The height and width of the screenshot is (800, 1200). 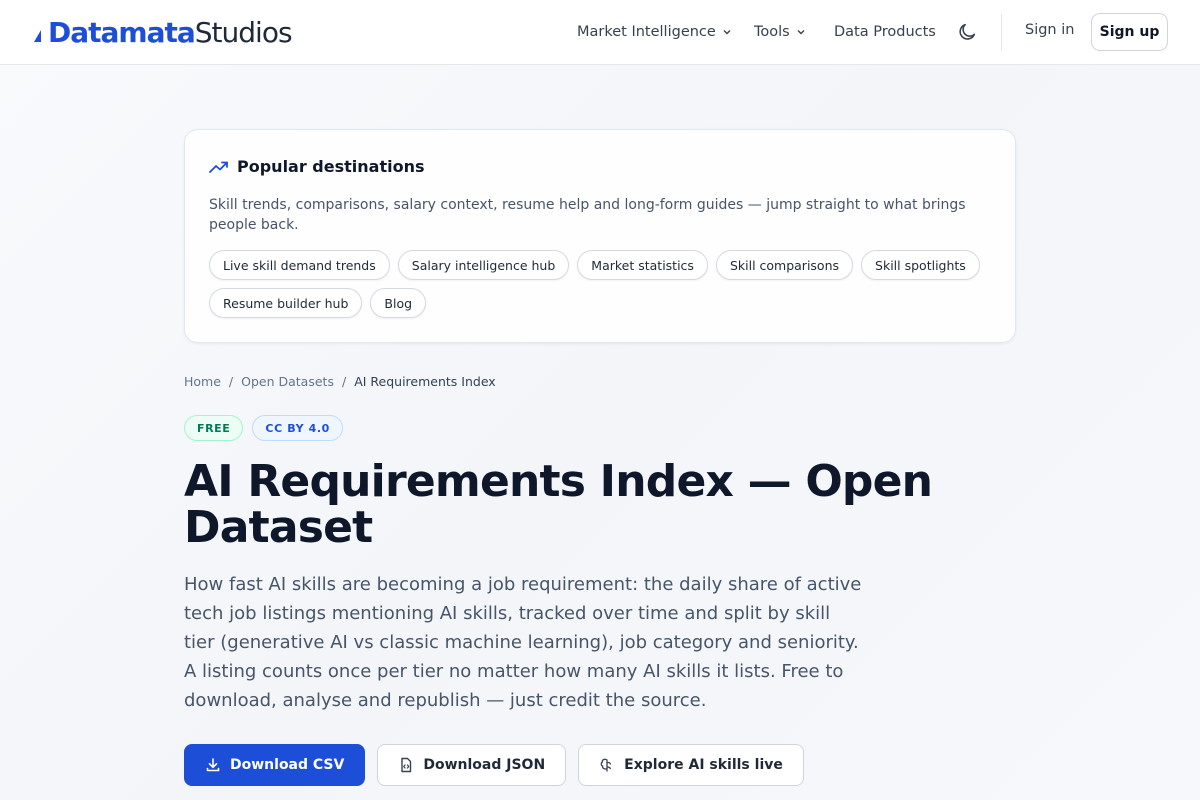 I want to click on nav-market-intelligence: Market Intelligence, so click(x=654, y=32).